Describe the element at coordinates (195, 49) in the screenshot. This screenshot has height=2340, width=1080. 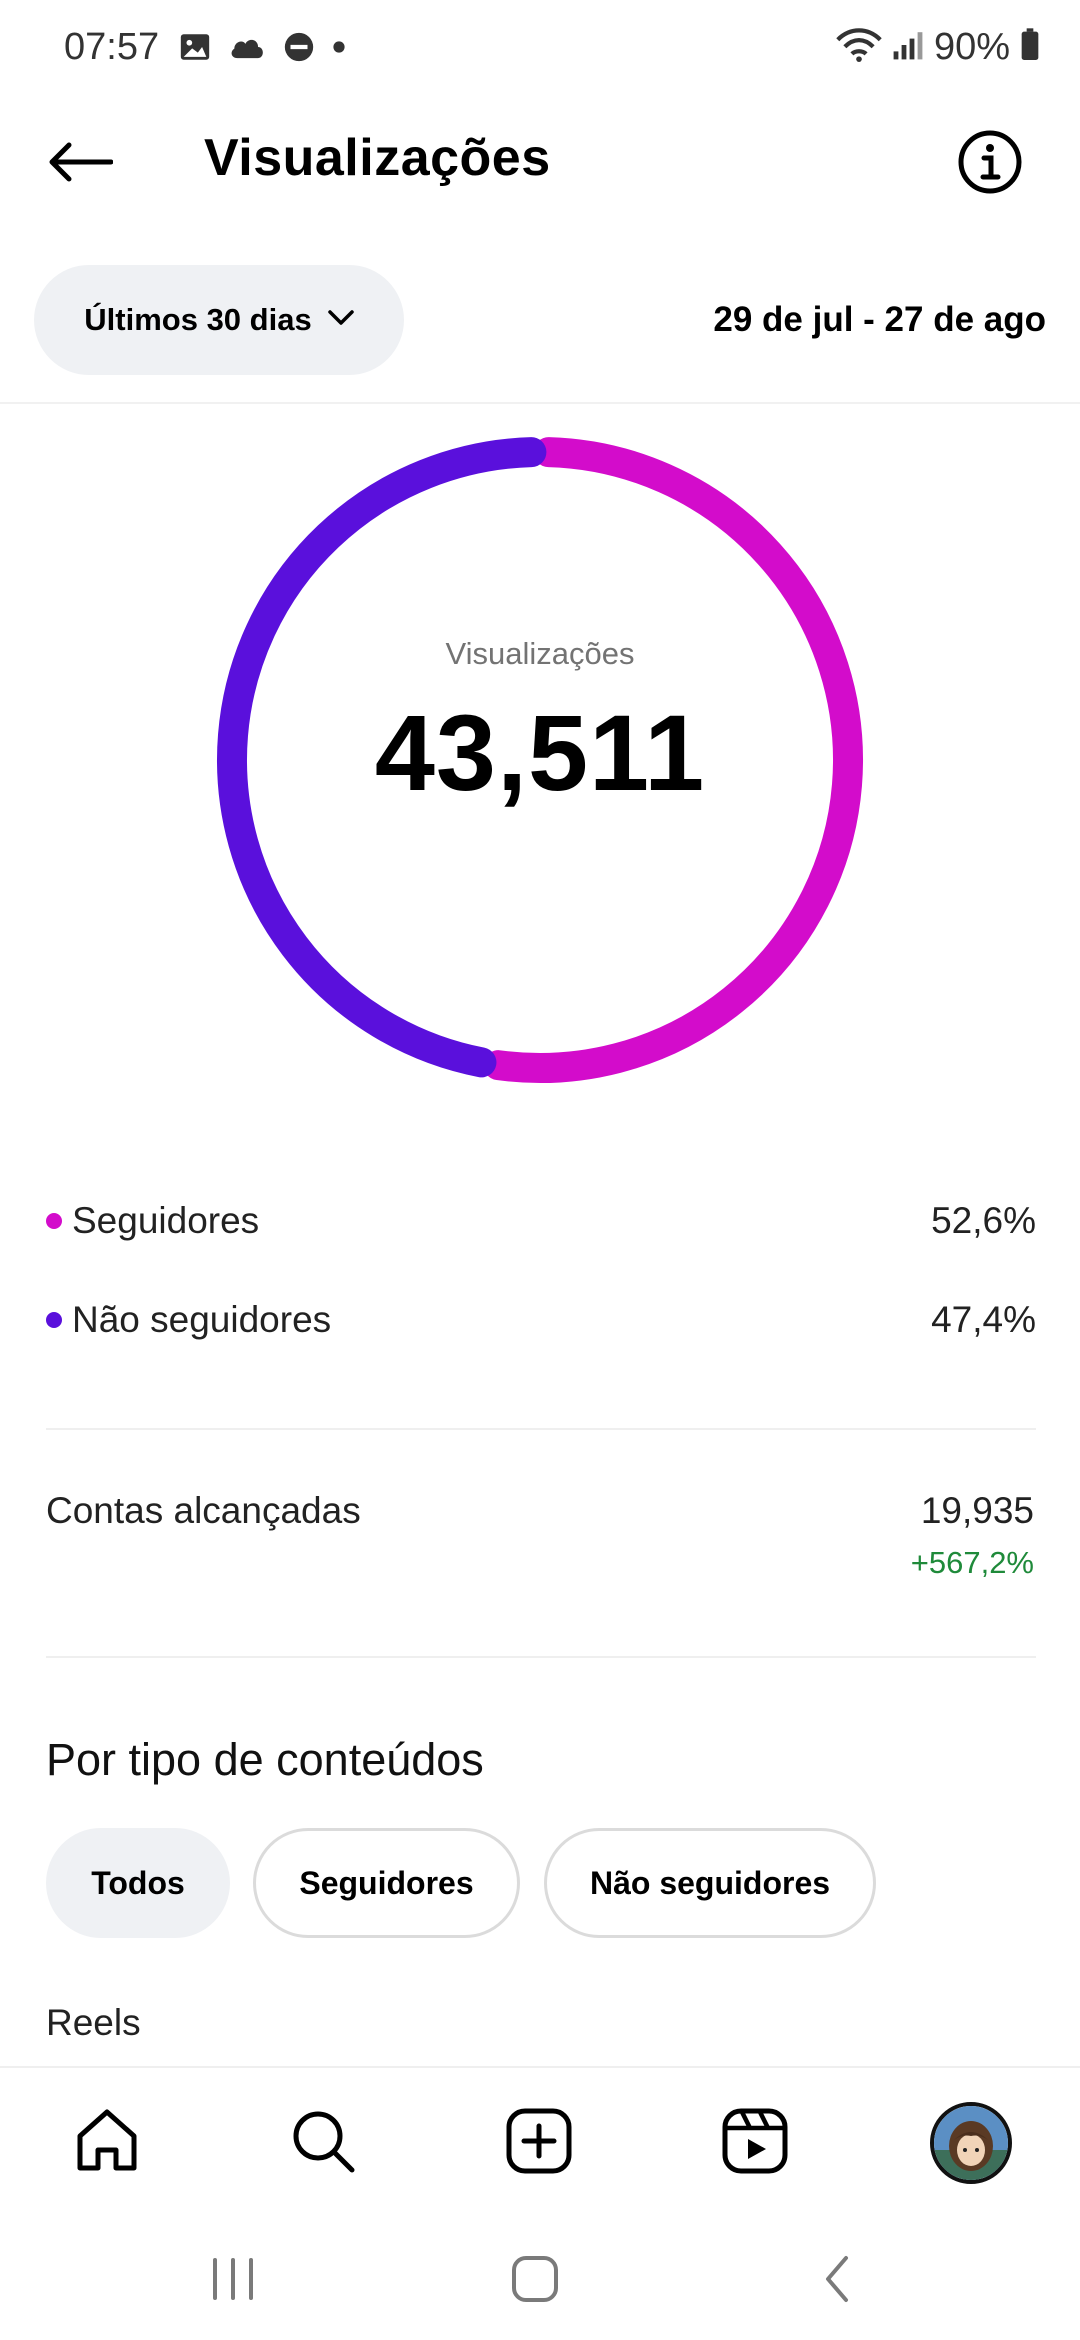
I see `image-icon` at that location.